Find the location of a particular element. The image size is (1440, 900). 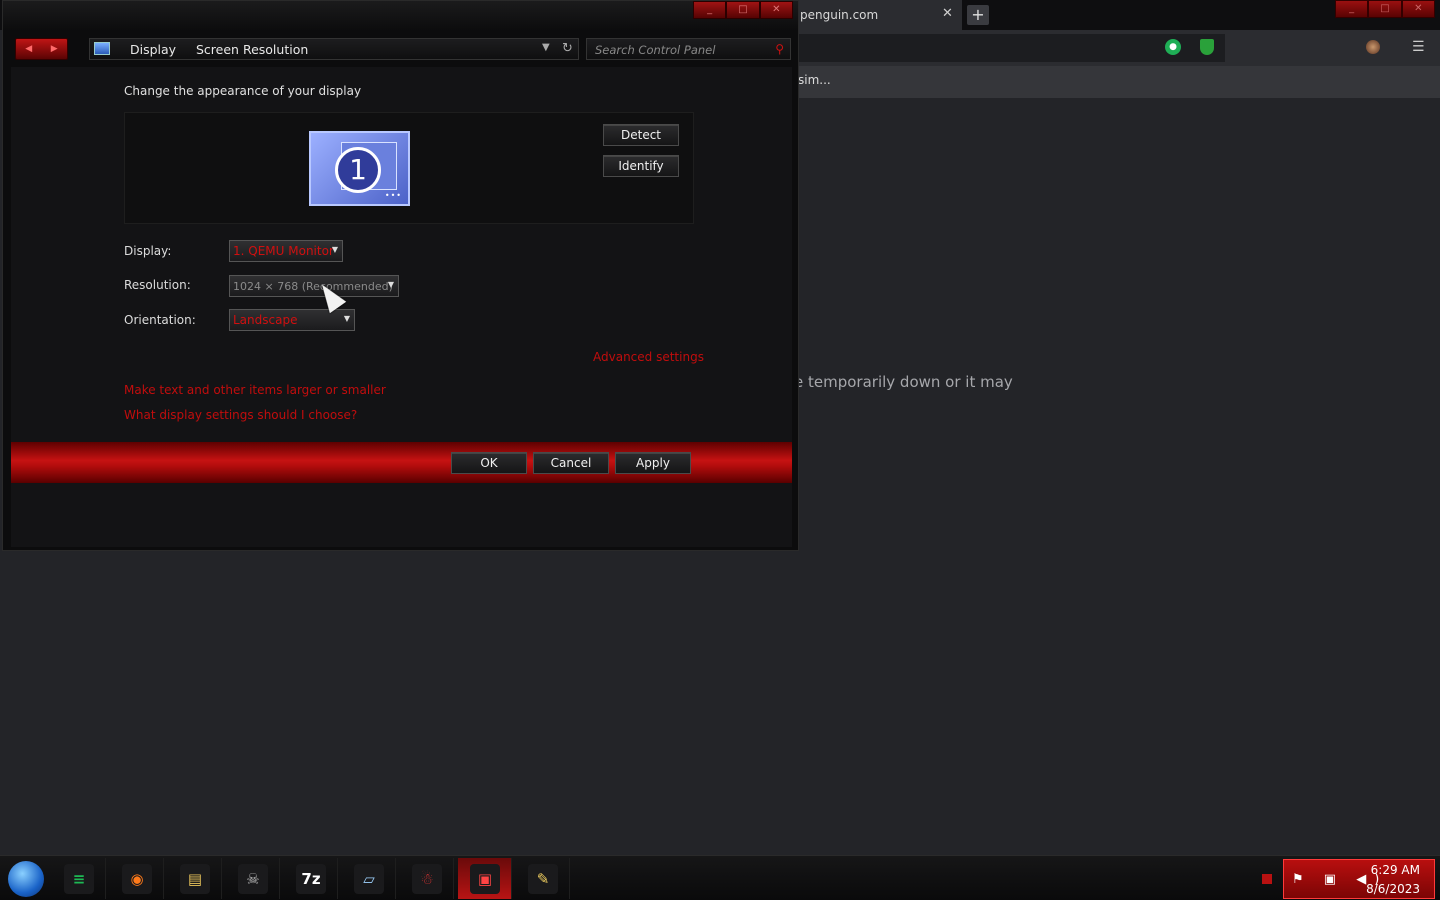

monitor-number: 1 is located at coordinates (358, 170).